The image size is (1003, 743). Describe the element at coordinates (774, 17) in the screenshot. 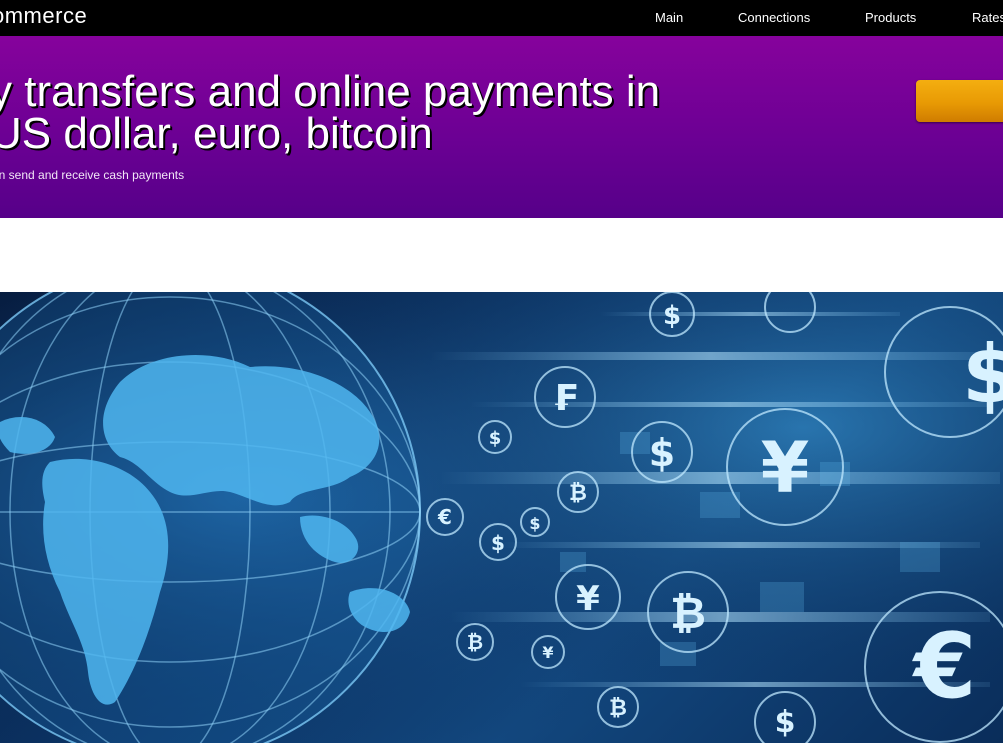

I see `nav-link-connections: Connections` at that location.